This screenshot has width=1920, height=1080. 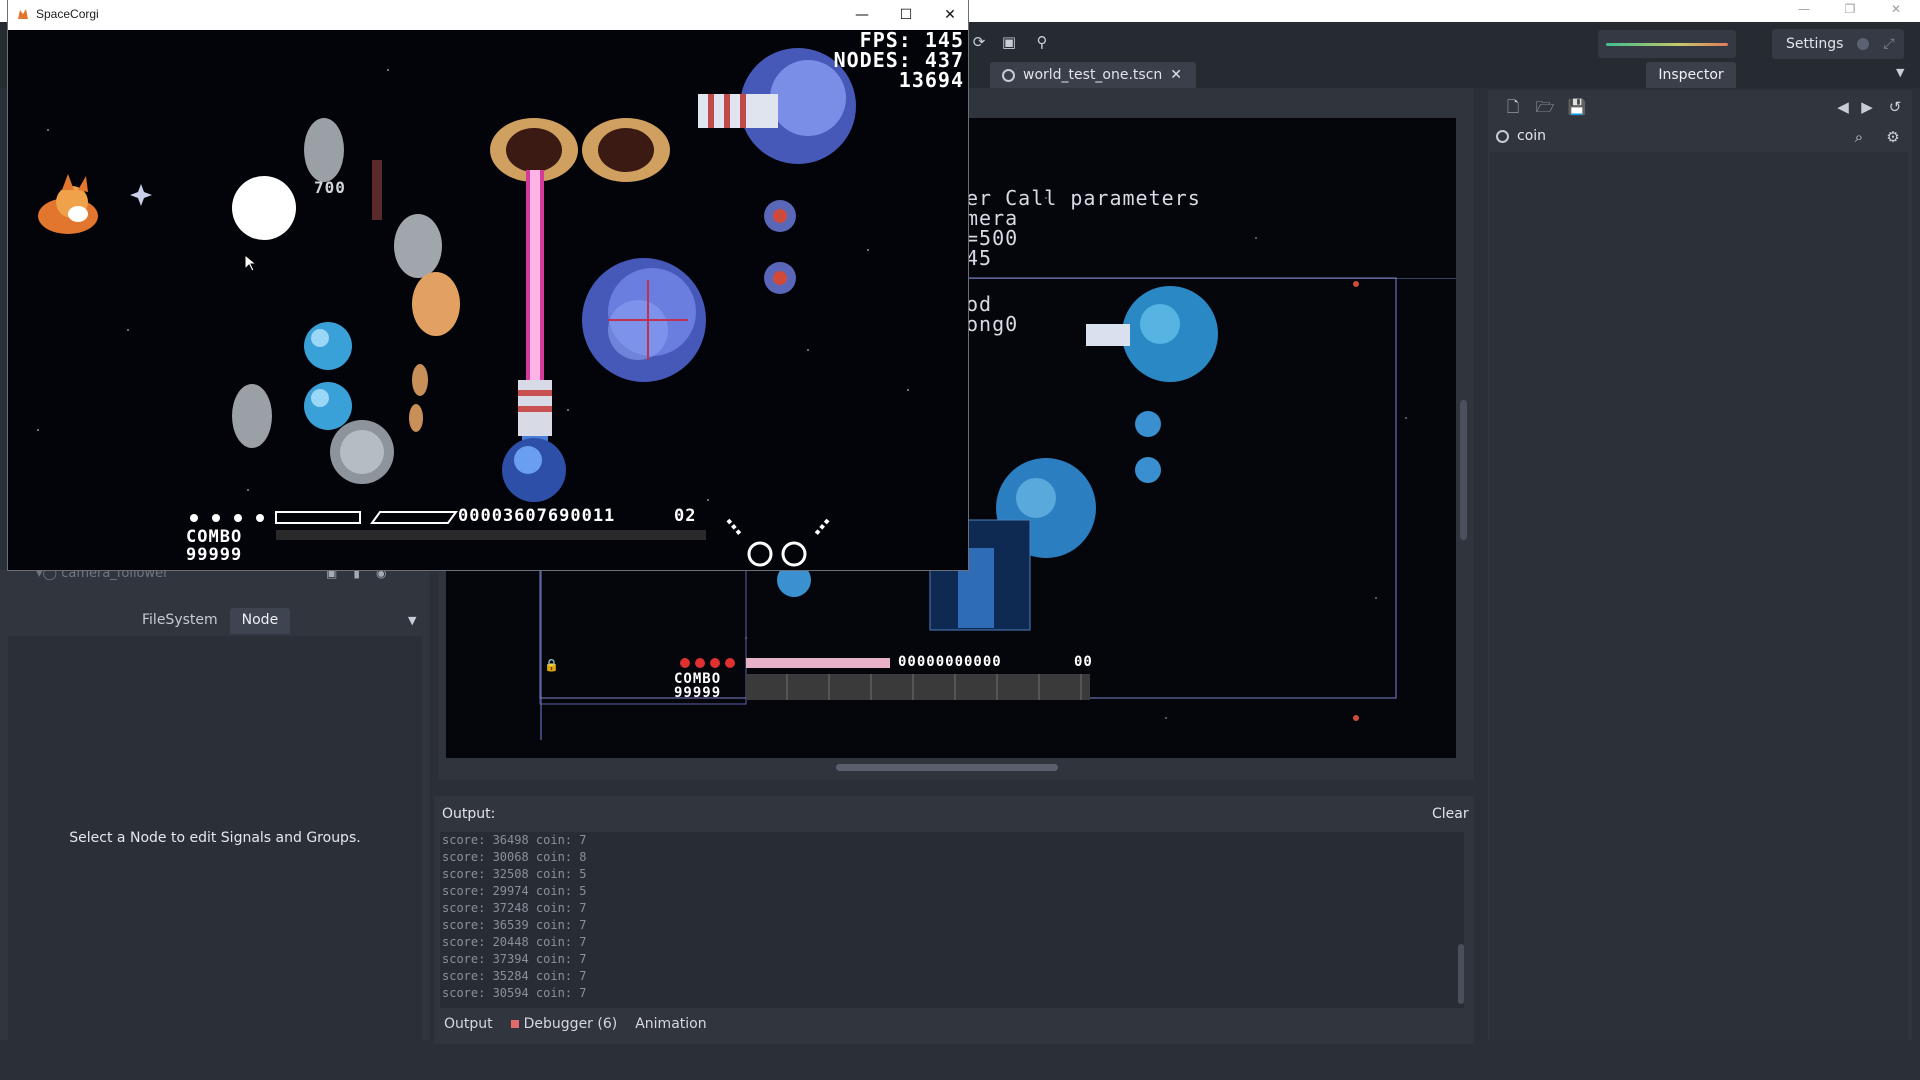 I want to click on minimize-icon: —, so click(x=862, y=15).